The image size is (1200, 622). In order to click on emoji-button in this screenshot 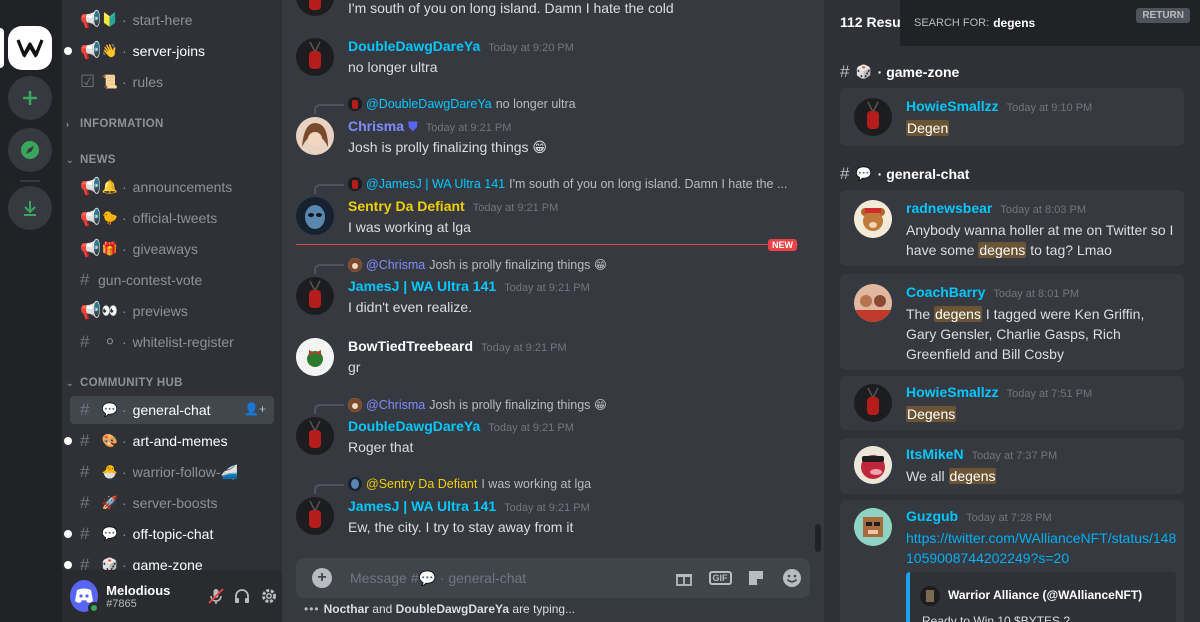, I will do `click(792, 578)`.